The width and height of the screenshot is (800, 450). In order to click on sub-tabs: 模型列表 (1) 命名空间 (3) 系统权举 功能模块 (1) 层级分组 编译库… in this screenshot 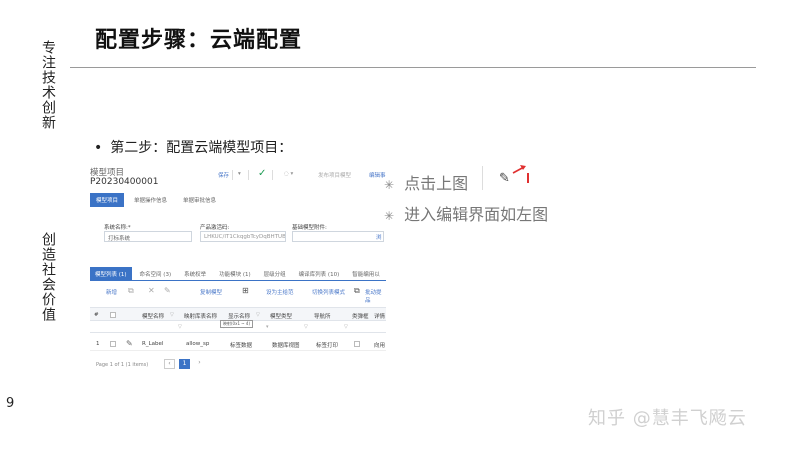, I will do `click(237, 274)`.